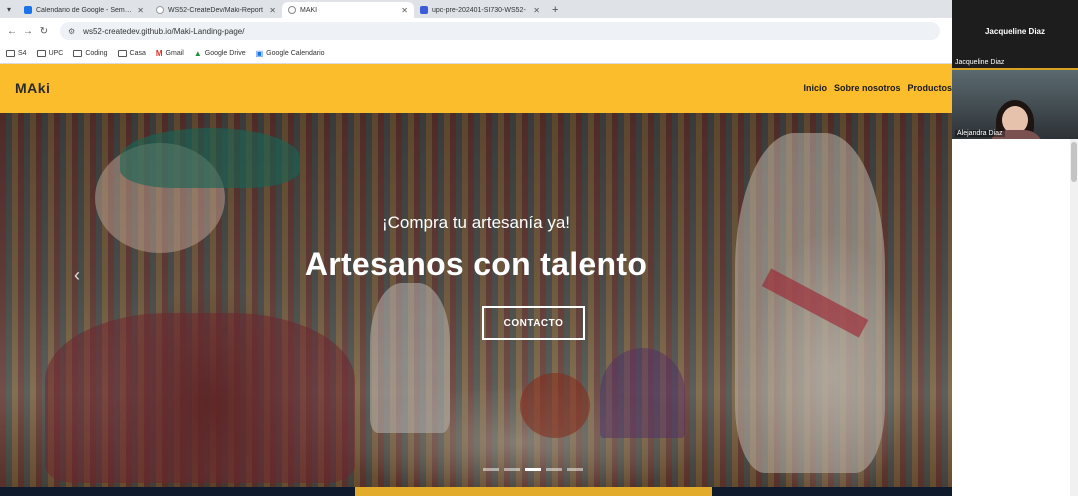 Image resolution: width=1078 pixels, height=496 pixels. Describe the element at coordinates (16, 53) in the screenshot. I see `bookmark-s4: S4` at that location.